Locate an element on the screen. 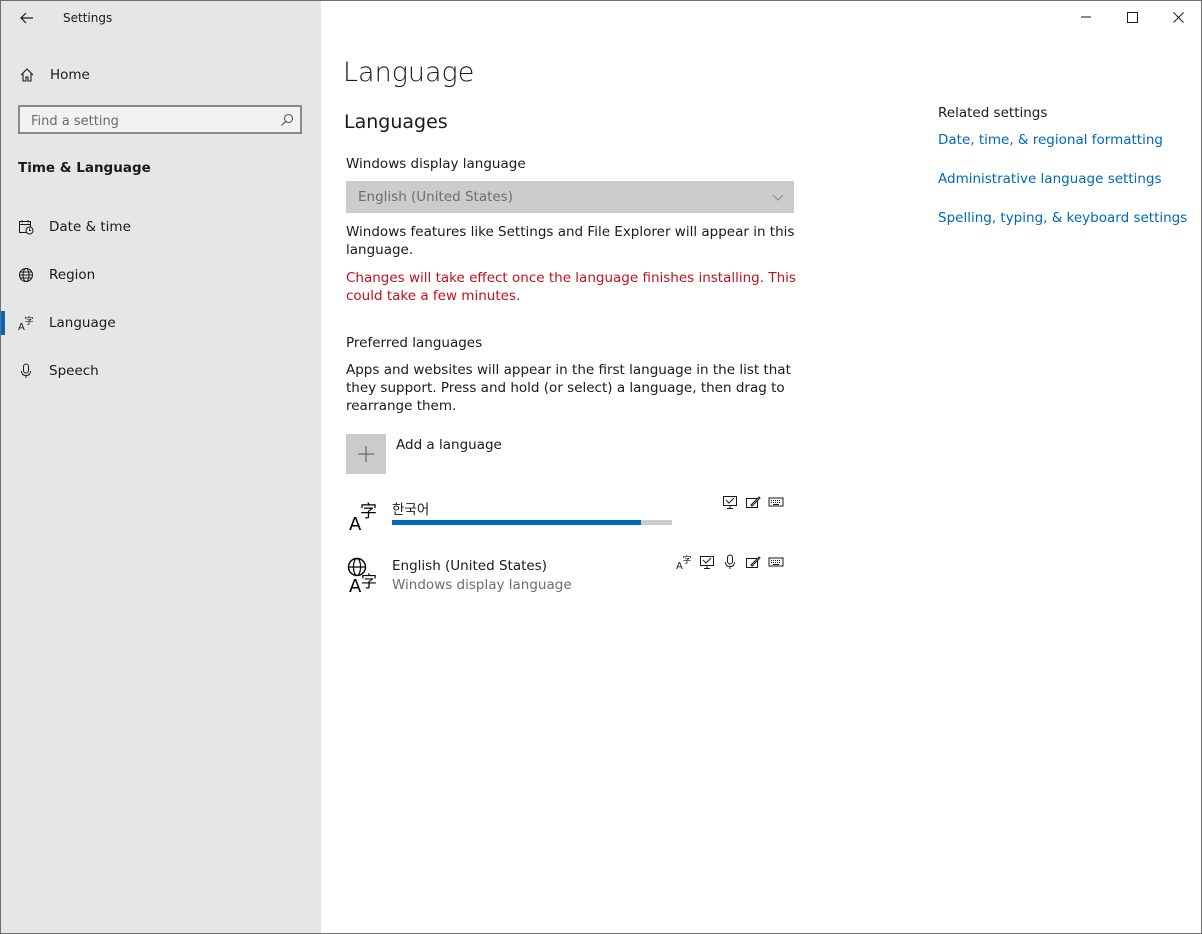 Image resolution: width=1202 pixels, height=934 pixels. maximize-button is located at coordinates (1132, 17).